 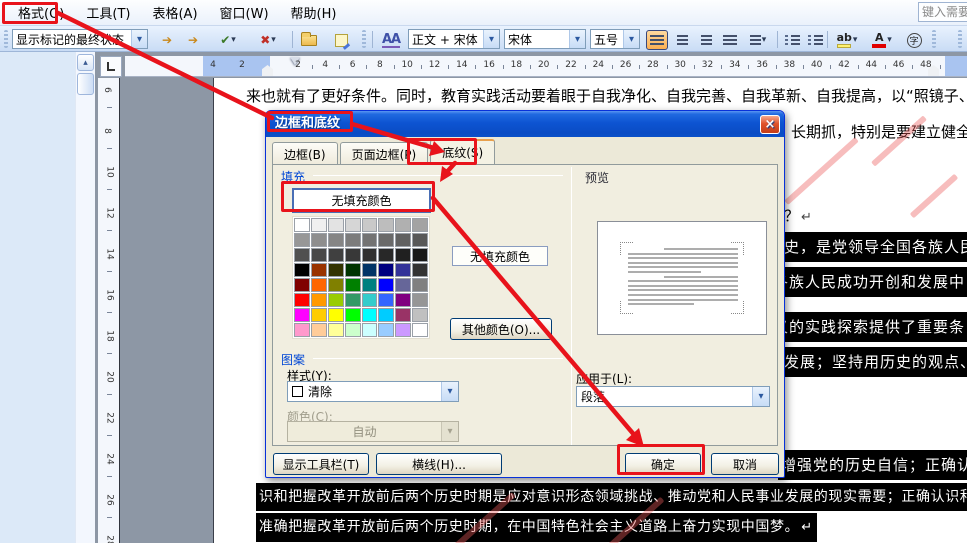 I want to click on reviewing-pane-button, so click(x=309, y=40).